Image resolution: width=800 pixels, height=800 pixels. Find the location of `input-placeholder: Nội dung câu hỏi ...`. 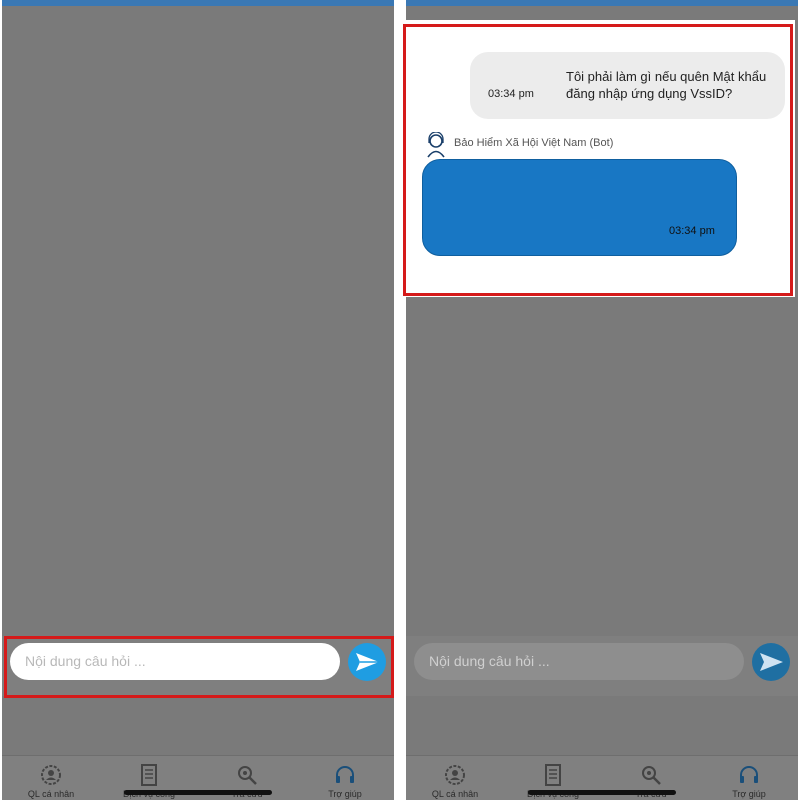

input-placeholder: Nội dung câu hỏi ... is located at coordinates (489, 661).